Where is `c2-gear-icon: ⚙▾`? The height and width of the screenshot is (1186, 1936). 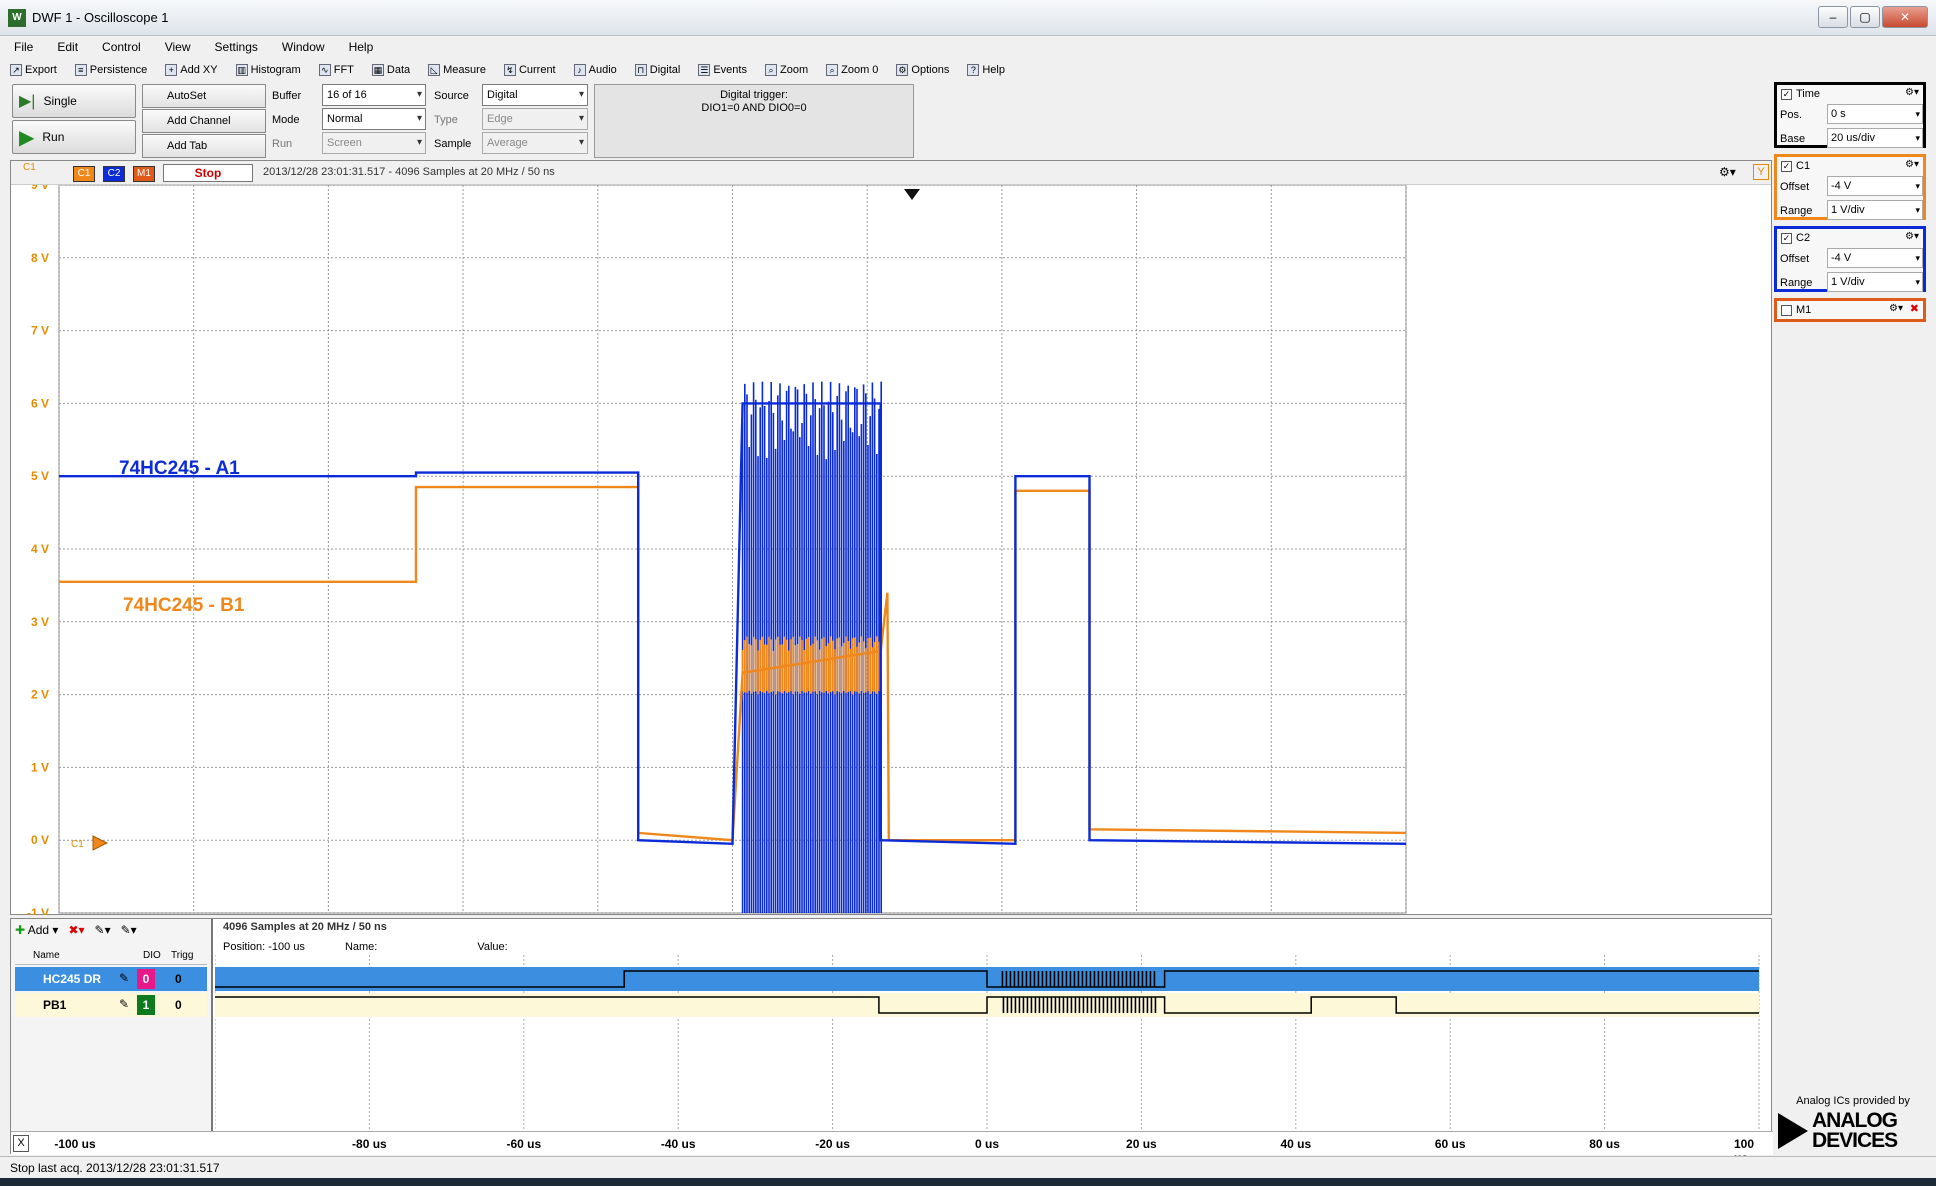
c2-gear-icon: ⚙▾ is located at coordinates (1912, 236).